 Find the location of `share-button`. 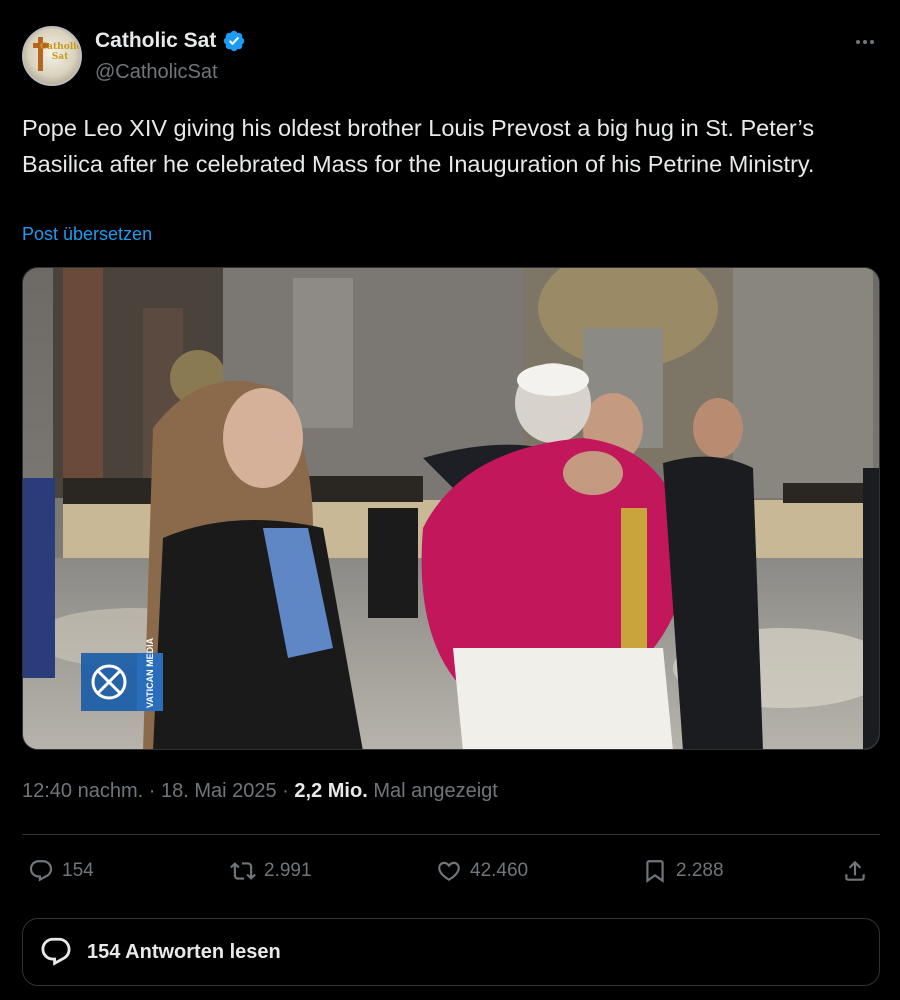

share-button is located at coordinates (855, 871).